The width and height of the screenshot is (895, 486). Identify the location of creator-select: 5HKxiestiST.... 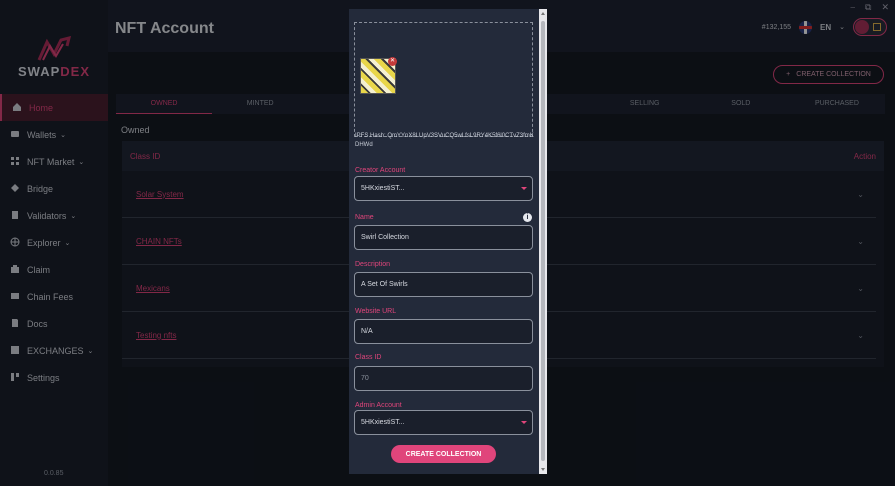
(443, 188).